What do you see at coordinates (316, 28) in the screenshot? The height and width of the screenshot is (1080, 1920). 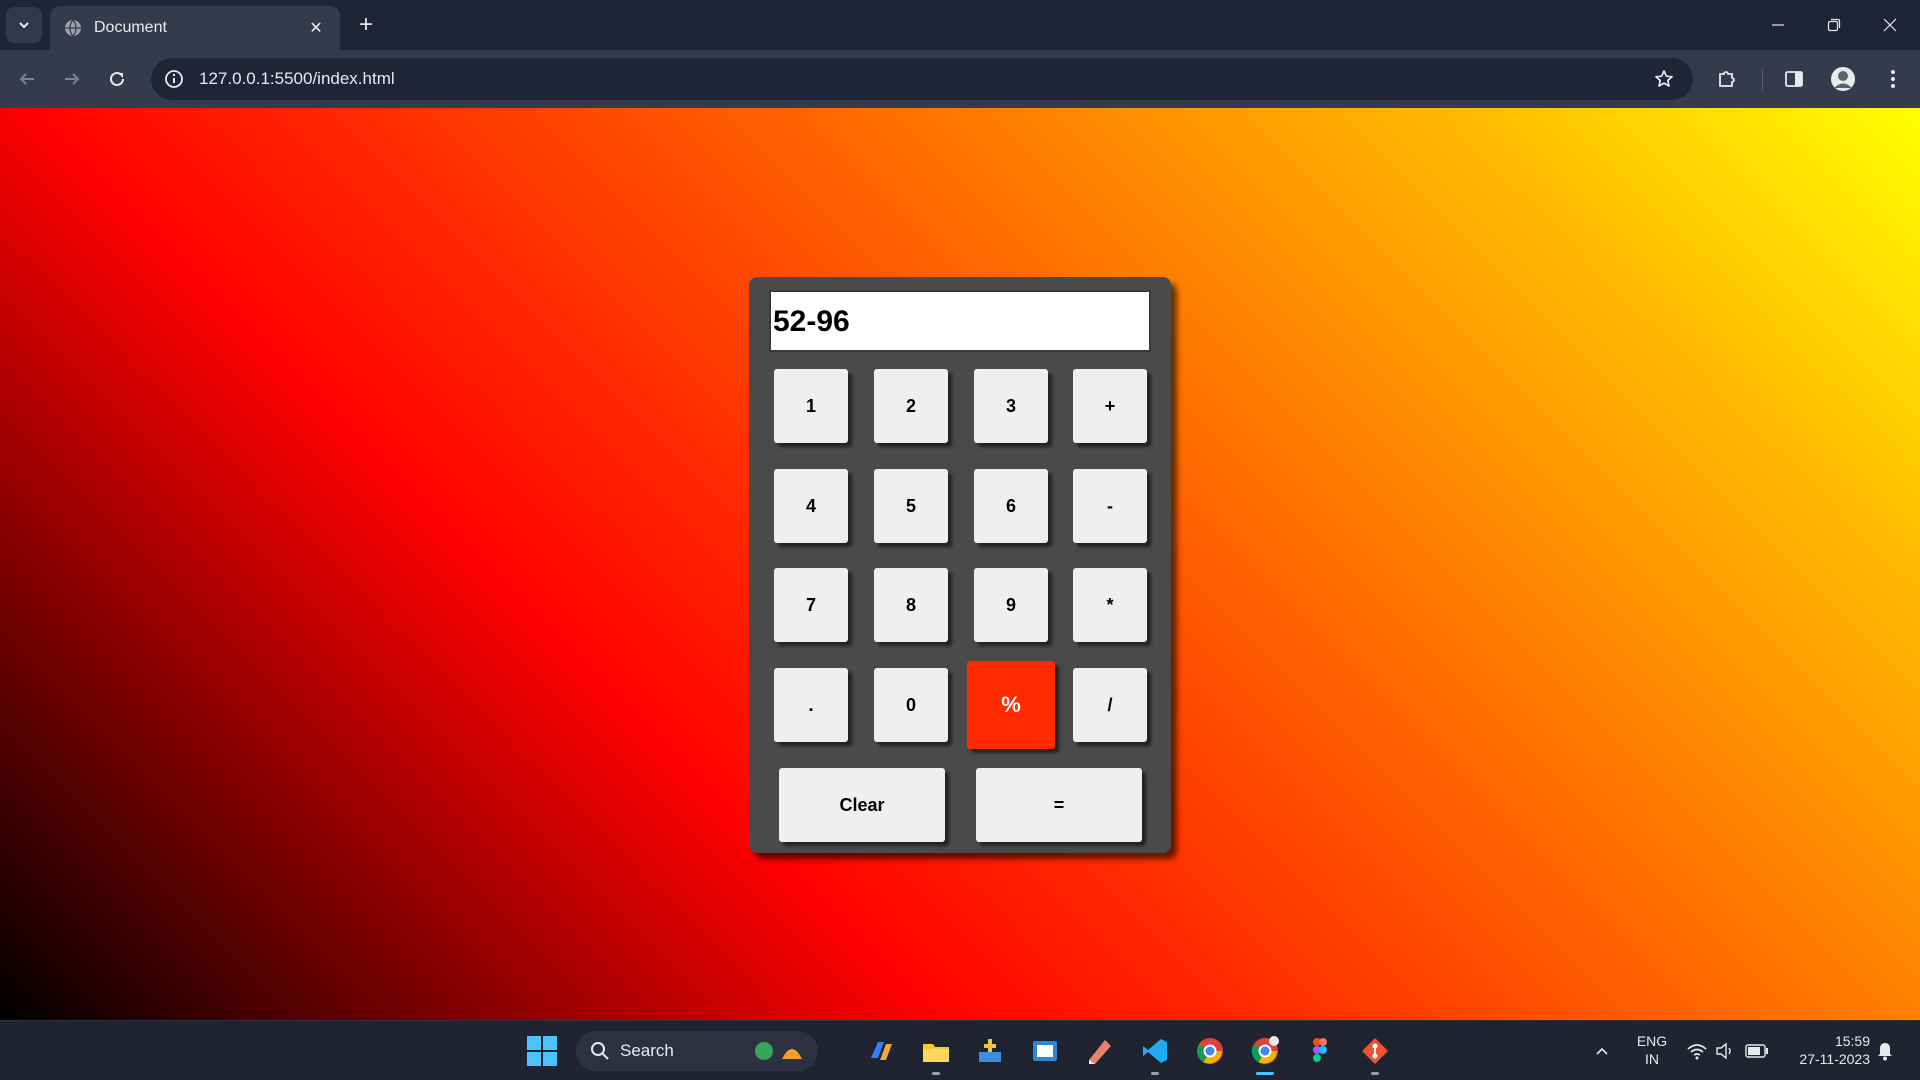 I see `tab-close-icon: ✕` at bounding box center [316, 28].